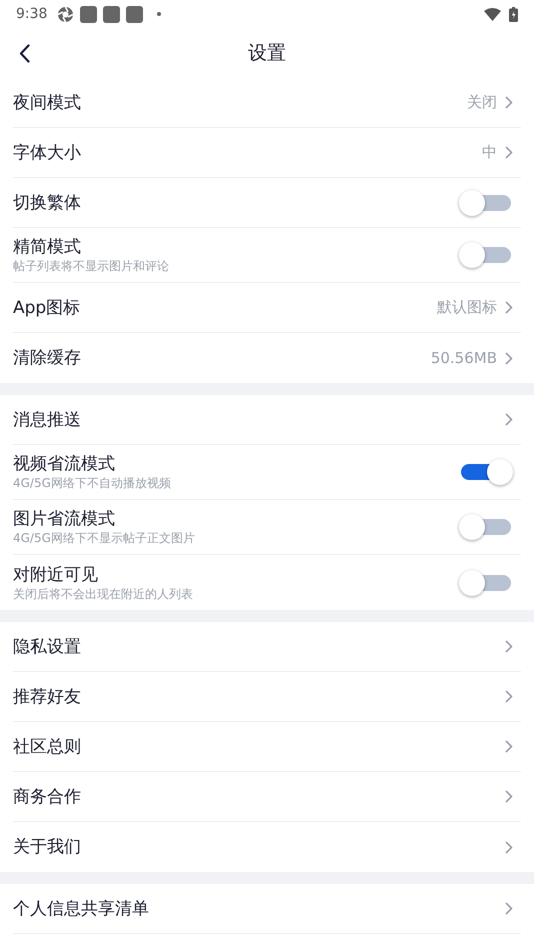 The image size is (534, 950). What do you see at coordinates (64, 519) in the screenshot?
I see `setting-label: 图片省流模式` at bounding box center [64, 519].